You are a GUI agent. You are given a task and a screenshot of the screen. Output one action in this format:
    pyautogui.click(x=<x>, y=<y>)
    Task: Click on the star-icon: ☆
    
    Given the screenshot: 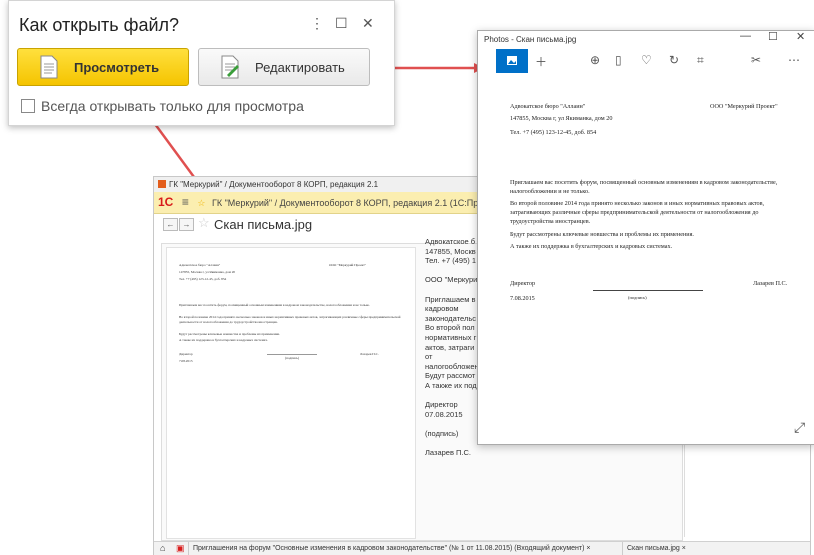 What is the action you would take?
    pyautogui.click(x=201, y=203)
    